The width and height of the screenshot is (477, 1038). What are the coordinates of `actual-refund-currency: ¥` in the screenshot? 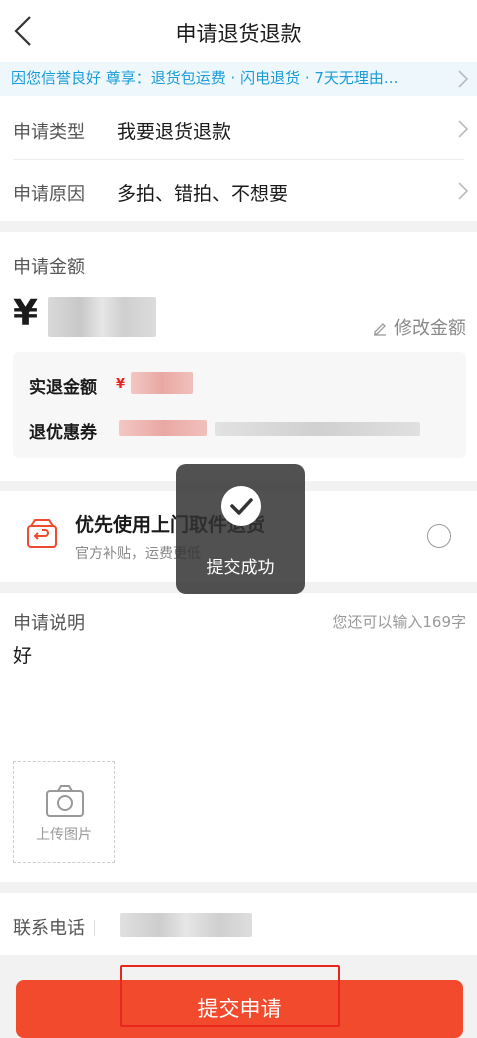 It's located at (121, 384).